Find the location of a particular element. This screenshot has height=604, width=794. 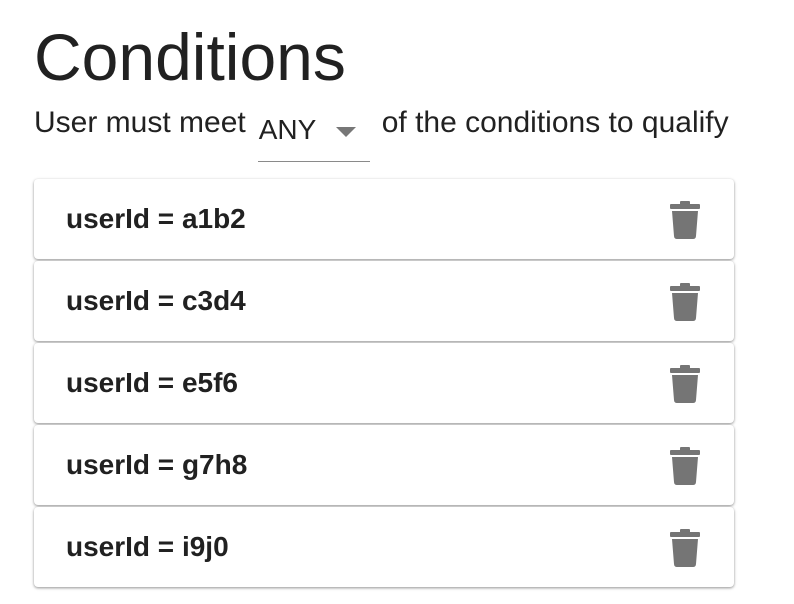

condition-label: userId = g7h8 is located at coordinates (157, 464).